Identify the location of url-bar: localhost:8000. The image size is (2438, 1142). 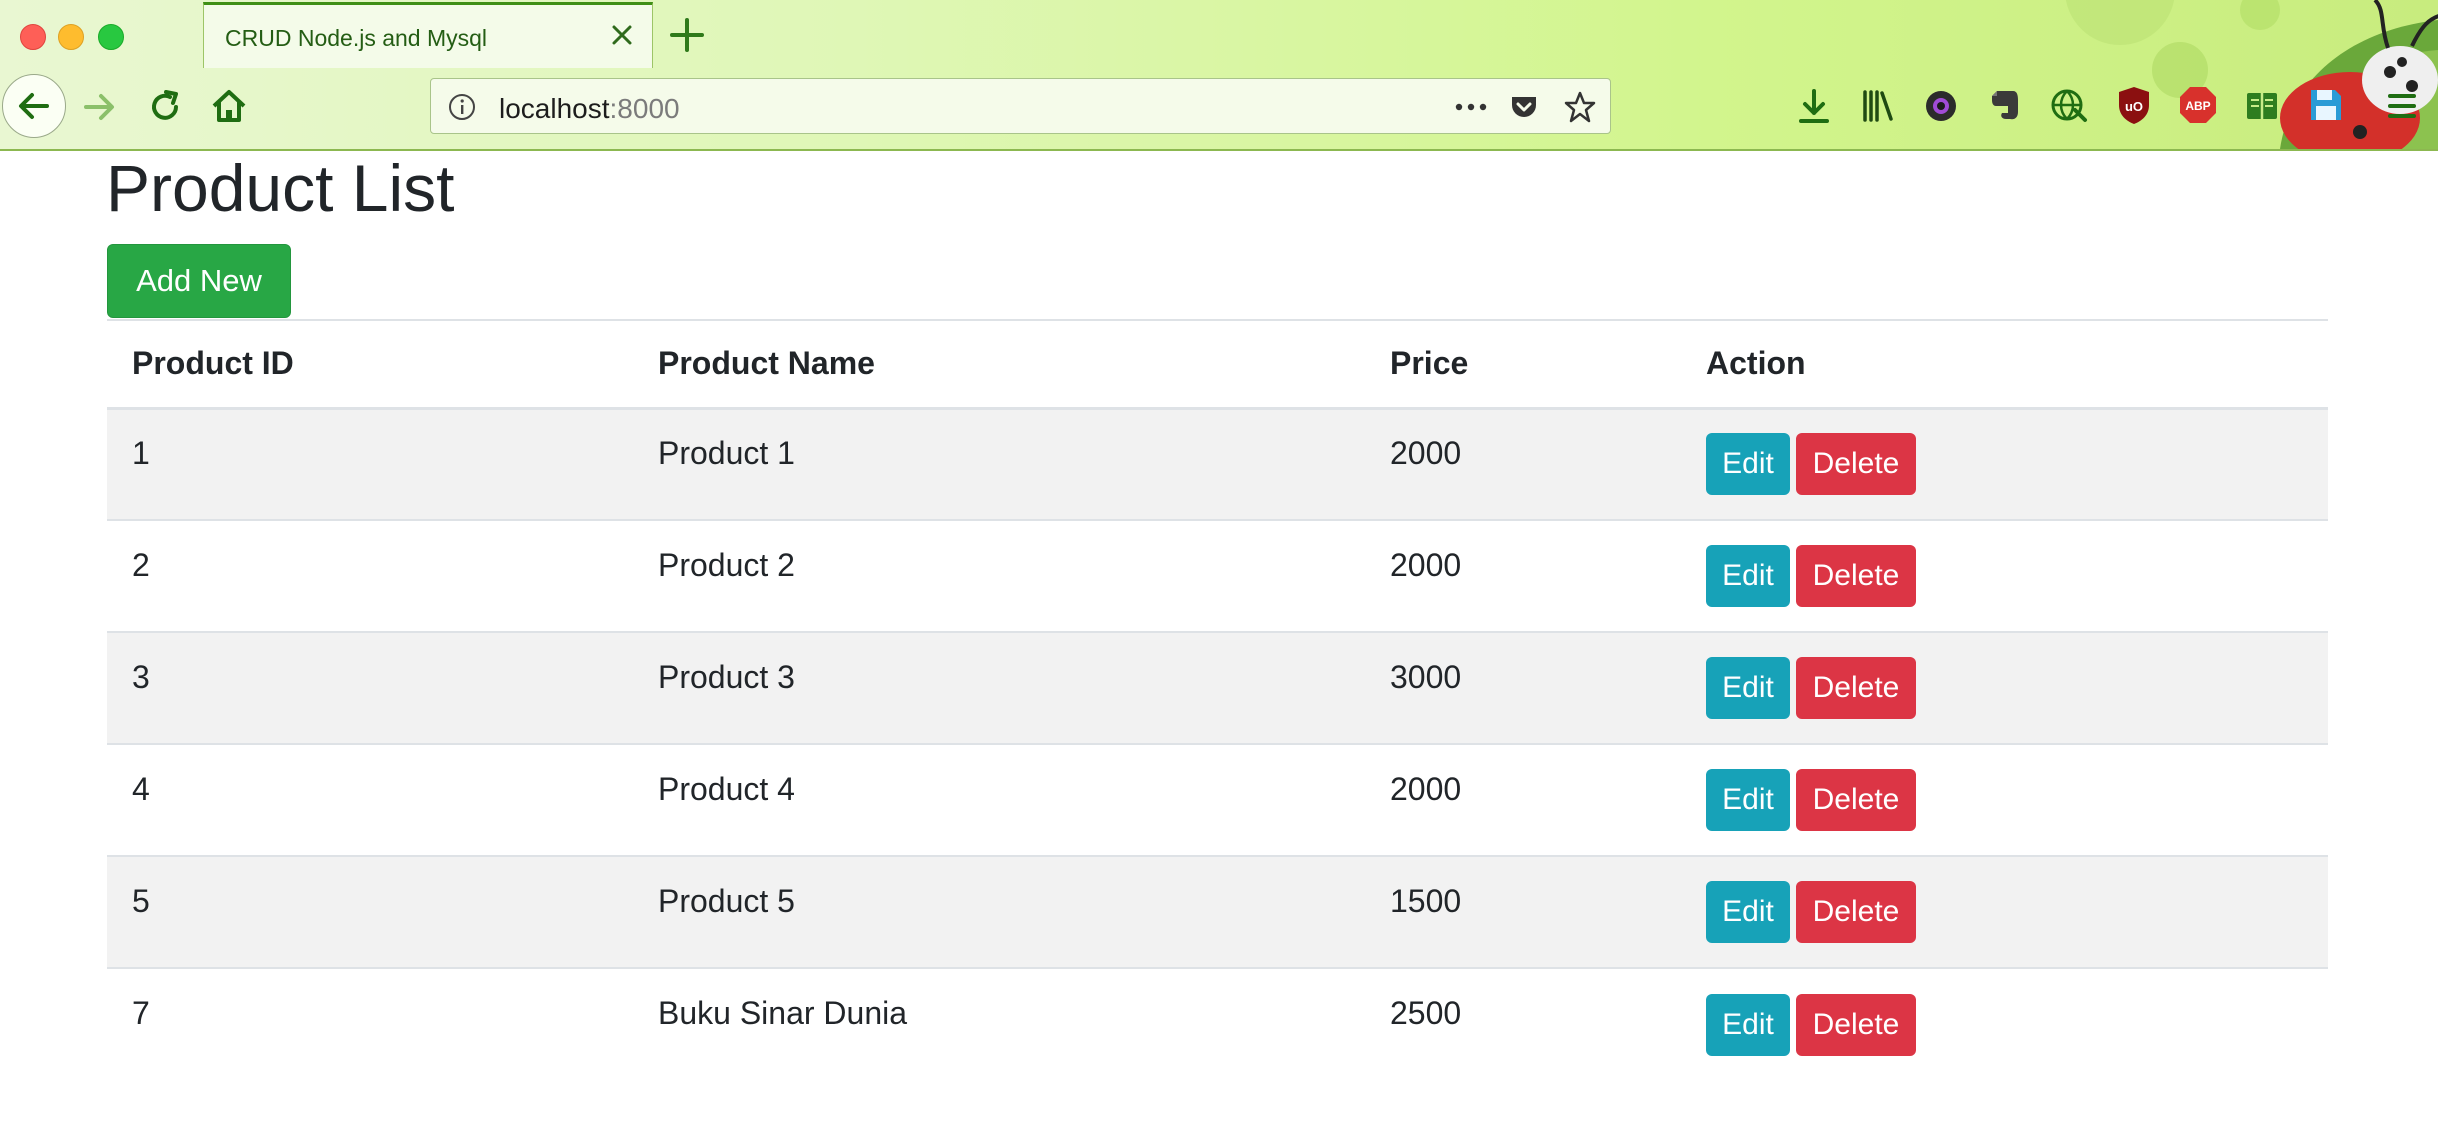
(1020, 106).